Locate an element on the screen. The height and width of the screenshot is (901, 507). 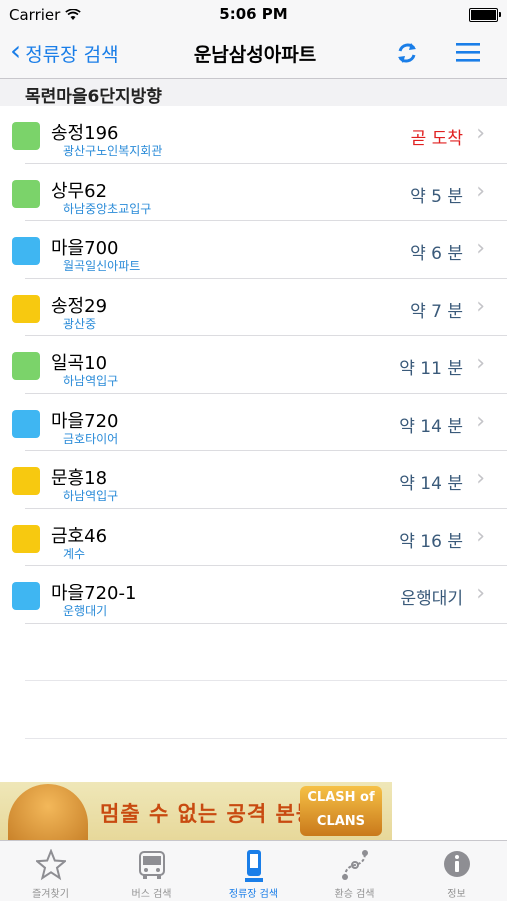
route-current-stop: 광산중 is located at coordinates (80, 323).